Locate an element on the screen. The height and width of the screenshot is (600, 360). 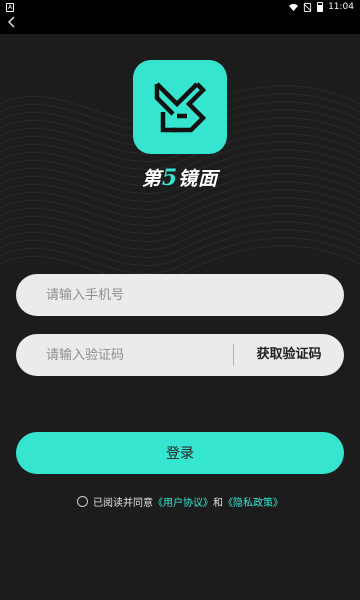
back-button is located at coordinates (12, 24).